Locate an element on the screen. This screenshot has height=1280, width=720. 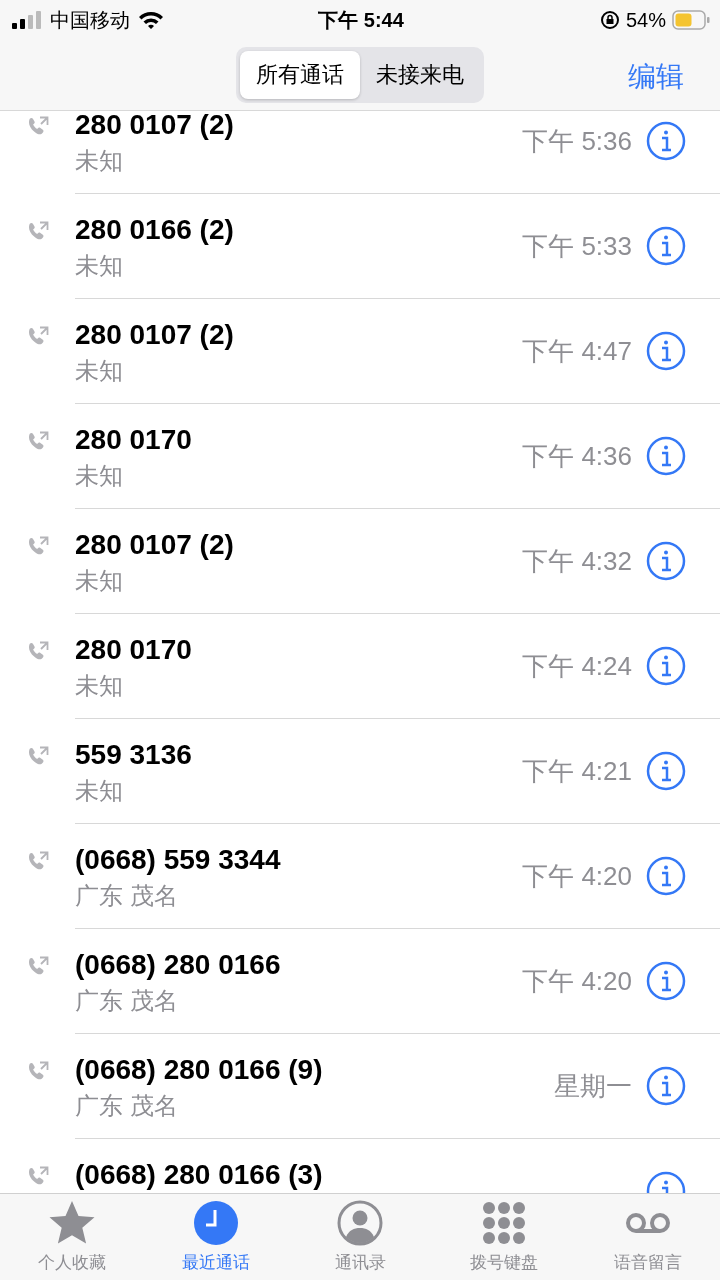
signal-icon is located at coordinates (27, 20).